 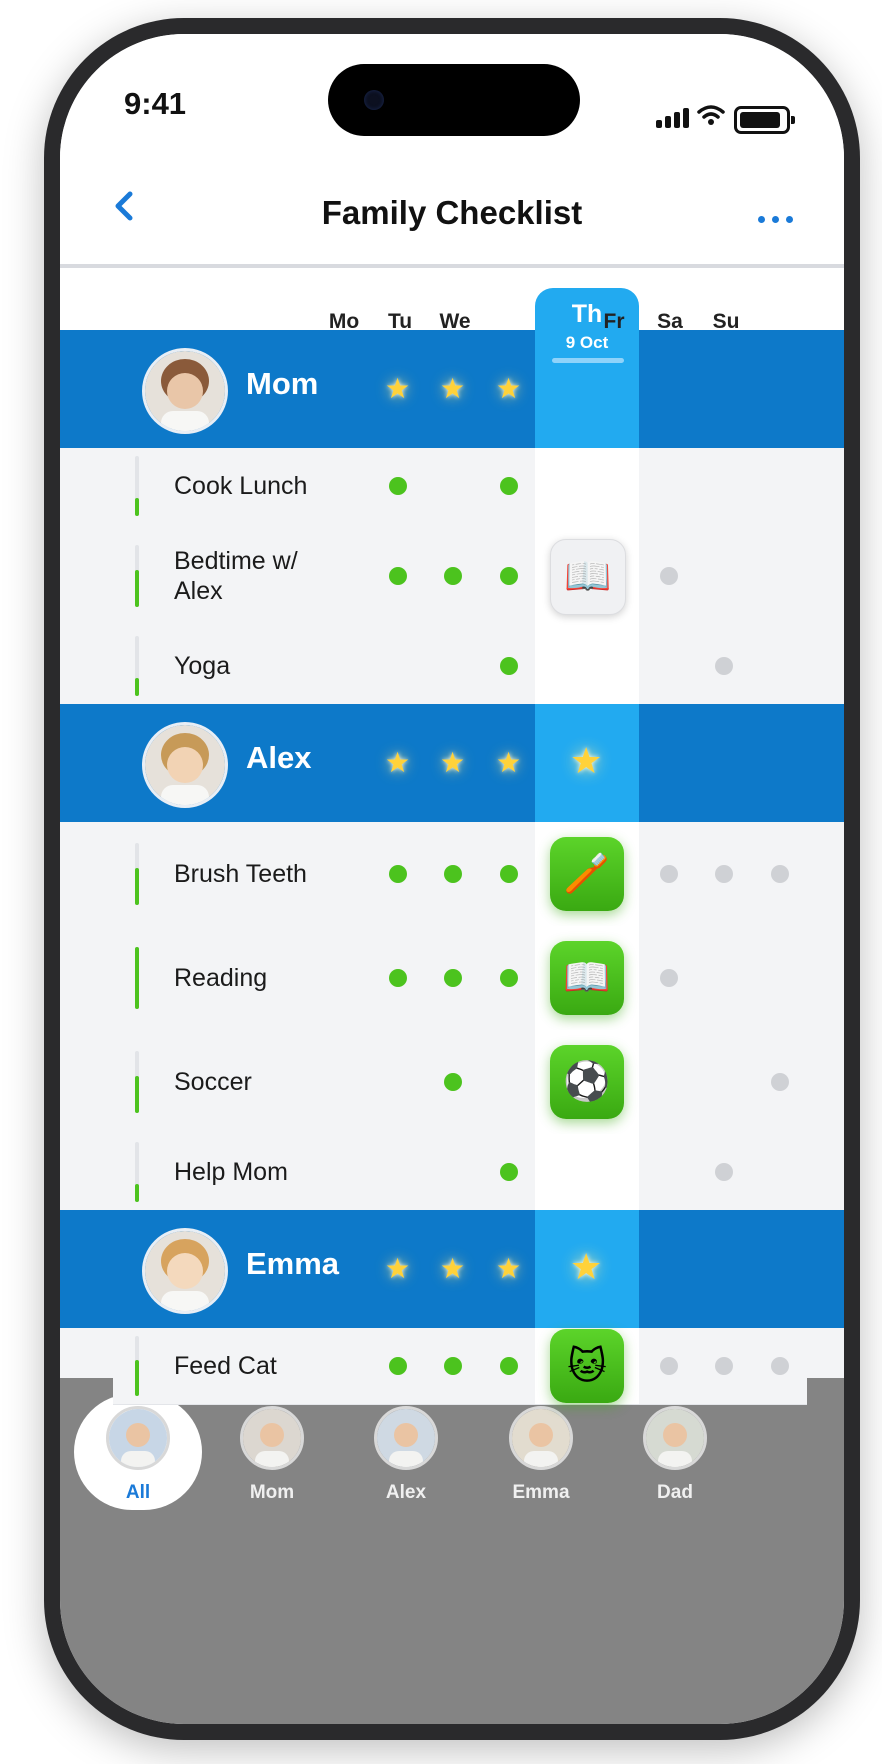 What do you see at coordinates (282, 383) in the screenshot?
I see `person-name: Mom` at bounding box center [282, 383].